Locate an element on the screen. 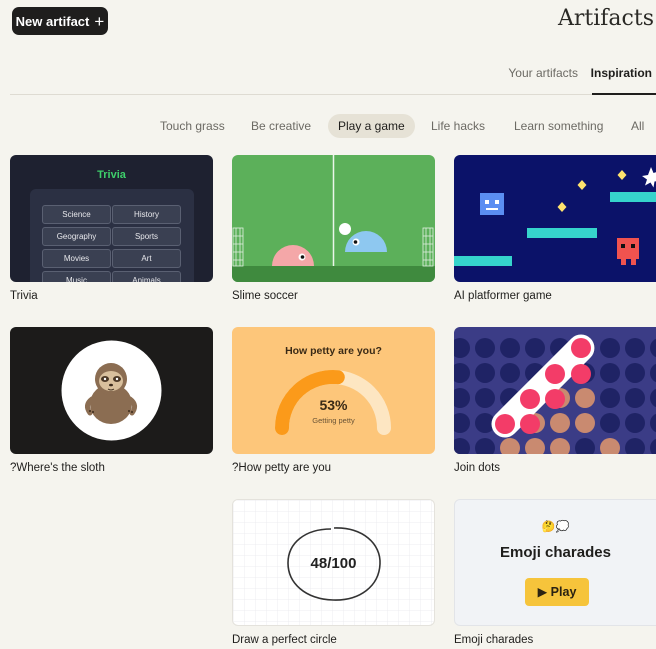 The width and height of the screenshot is (656, 649). trivia-topic-button: Sports is located at coordinates (146, 236).